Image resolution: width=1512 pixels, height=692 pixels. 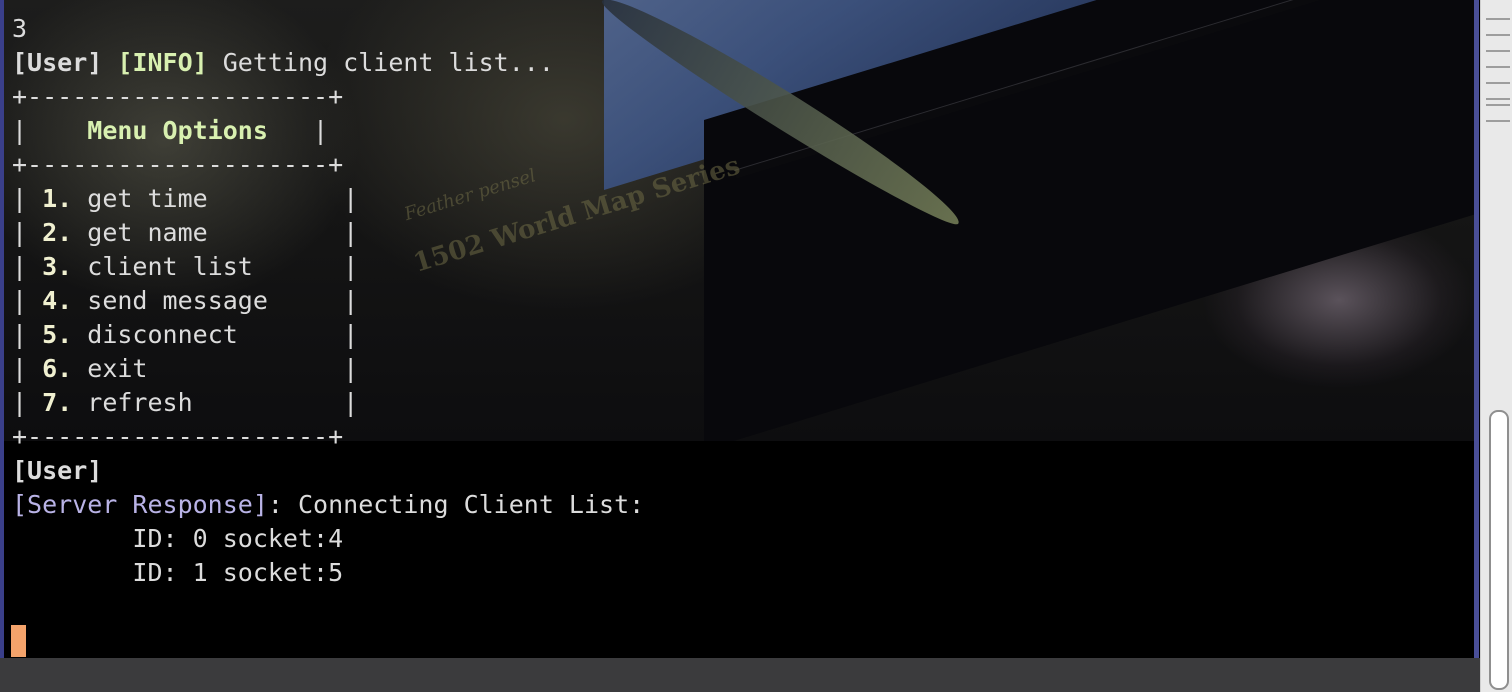 What do you see at coordinates (57, 470) in the screenshot?
I see `user-prompt: [User]` at bounding box center [57, 470].